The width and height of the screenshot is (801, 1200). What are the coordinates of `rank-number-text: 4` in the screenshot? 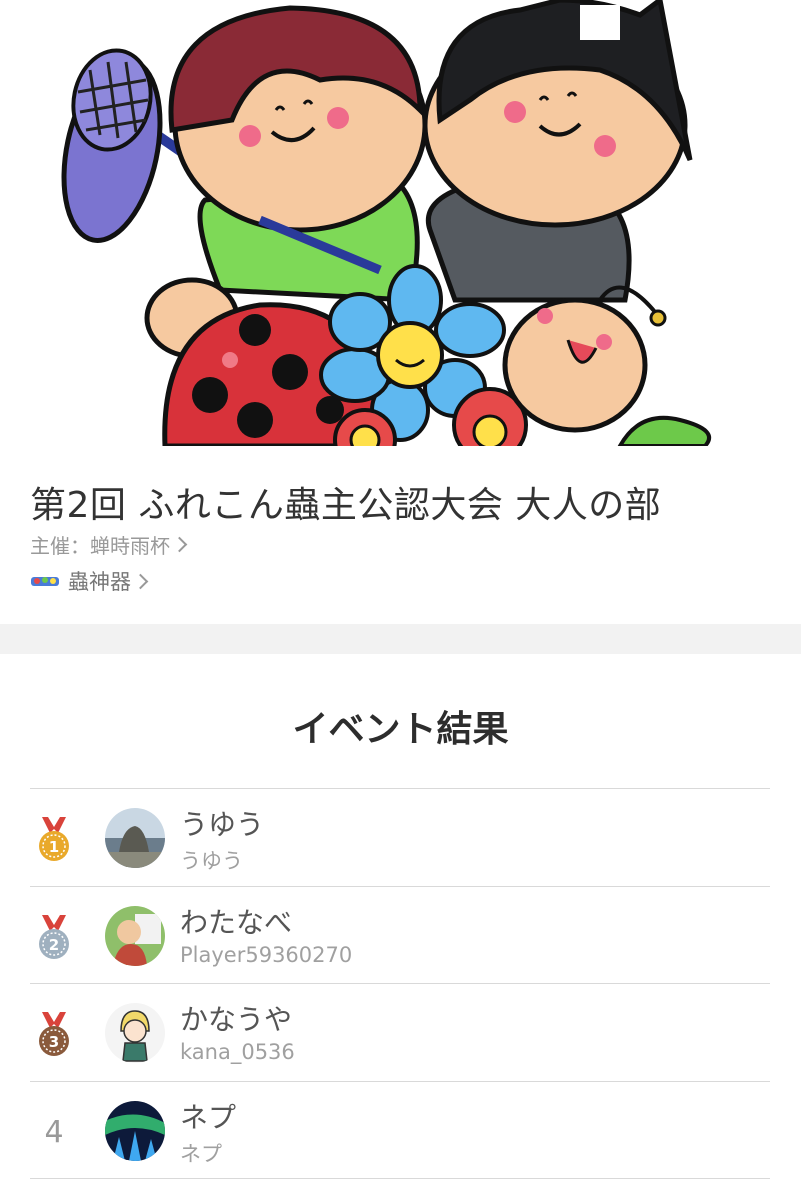 It's located at (54, 1132).